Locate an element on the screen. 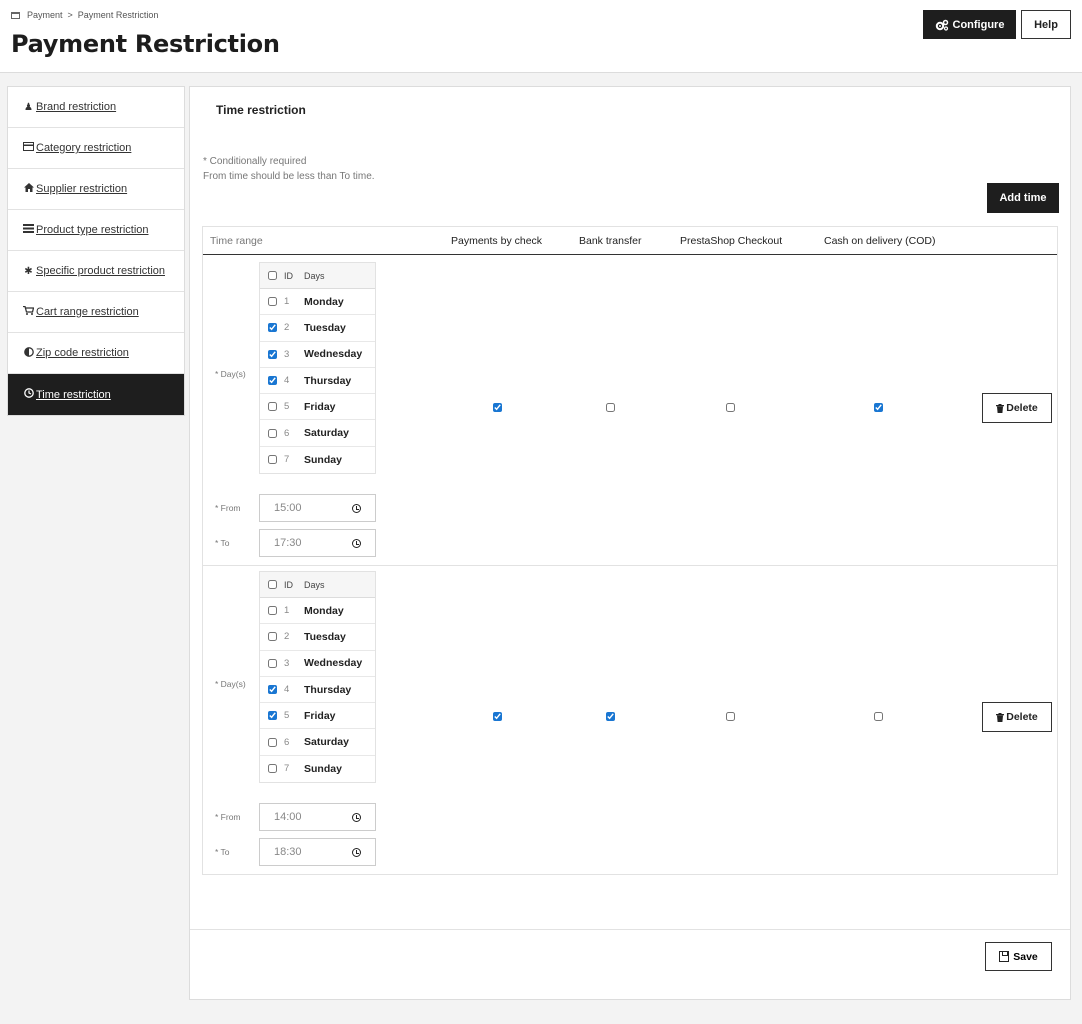 The width and height of the screenshot is (1082, 1024). save-icon is located at coordinates (1004, 956).